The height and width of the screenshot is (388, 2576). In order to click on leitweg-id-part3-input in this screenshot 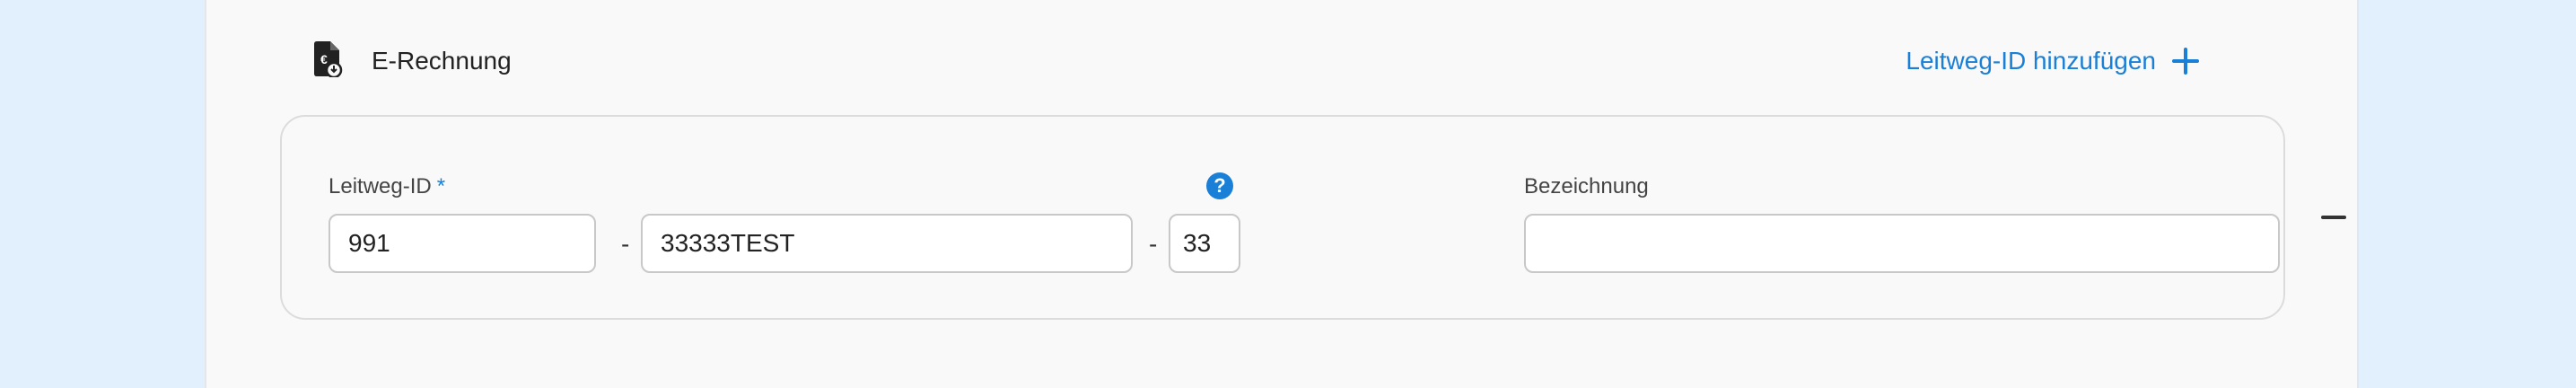, I will do `click(1204, 243)`.